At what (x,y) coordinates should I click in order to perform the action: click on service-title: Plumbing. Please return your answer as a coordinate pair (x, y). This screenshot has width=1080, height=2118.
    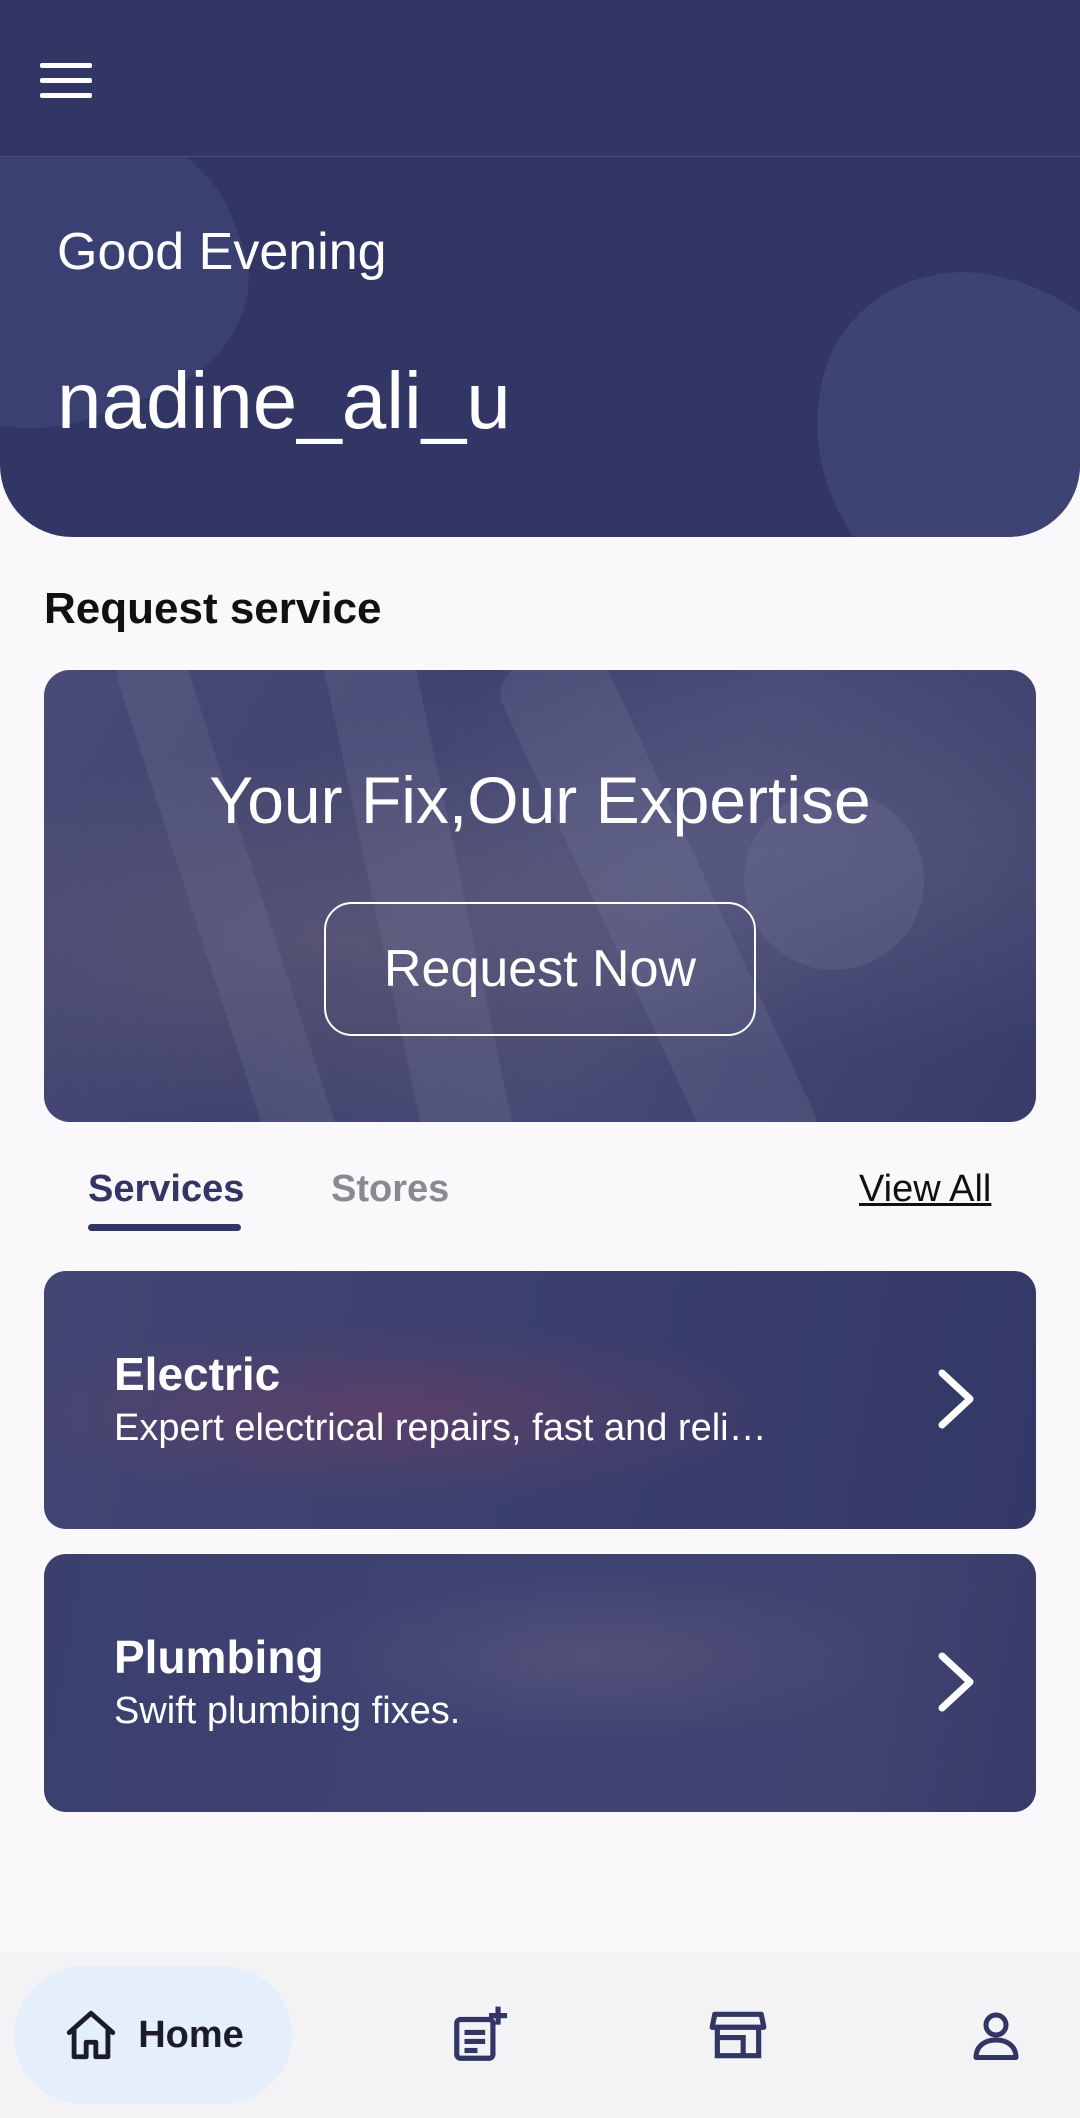
    Looking at the image, I should click on (219, 1657).